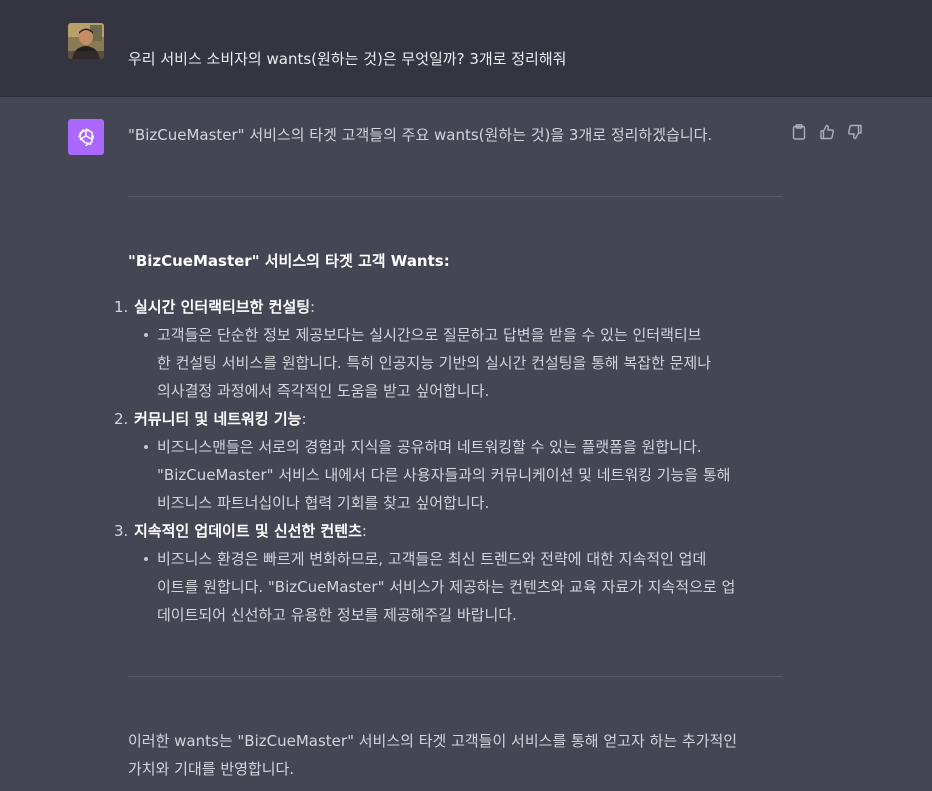 The image size is (932, 791). Describe the element at coordinates (337, 615) in the screenshot. I see `text-line: 데이트되어 신선하고 유용한 정보를 제공해주길 바랍니다.` at that location.